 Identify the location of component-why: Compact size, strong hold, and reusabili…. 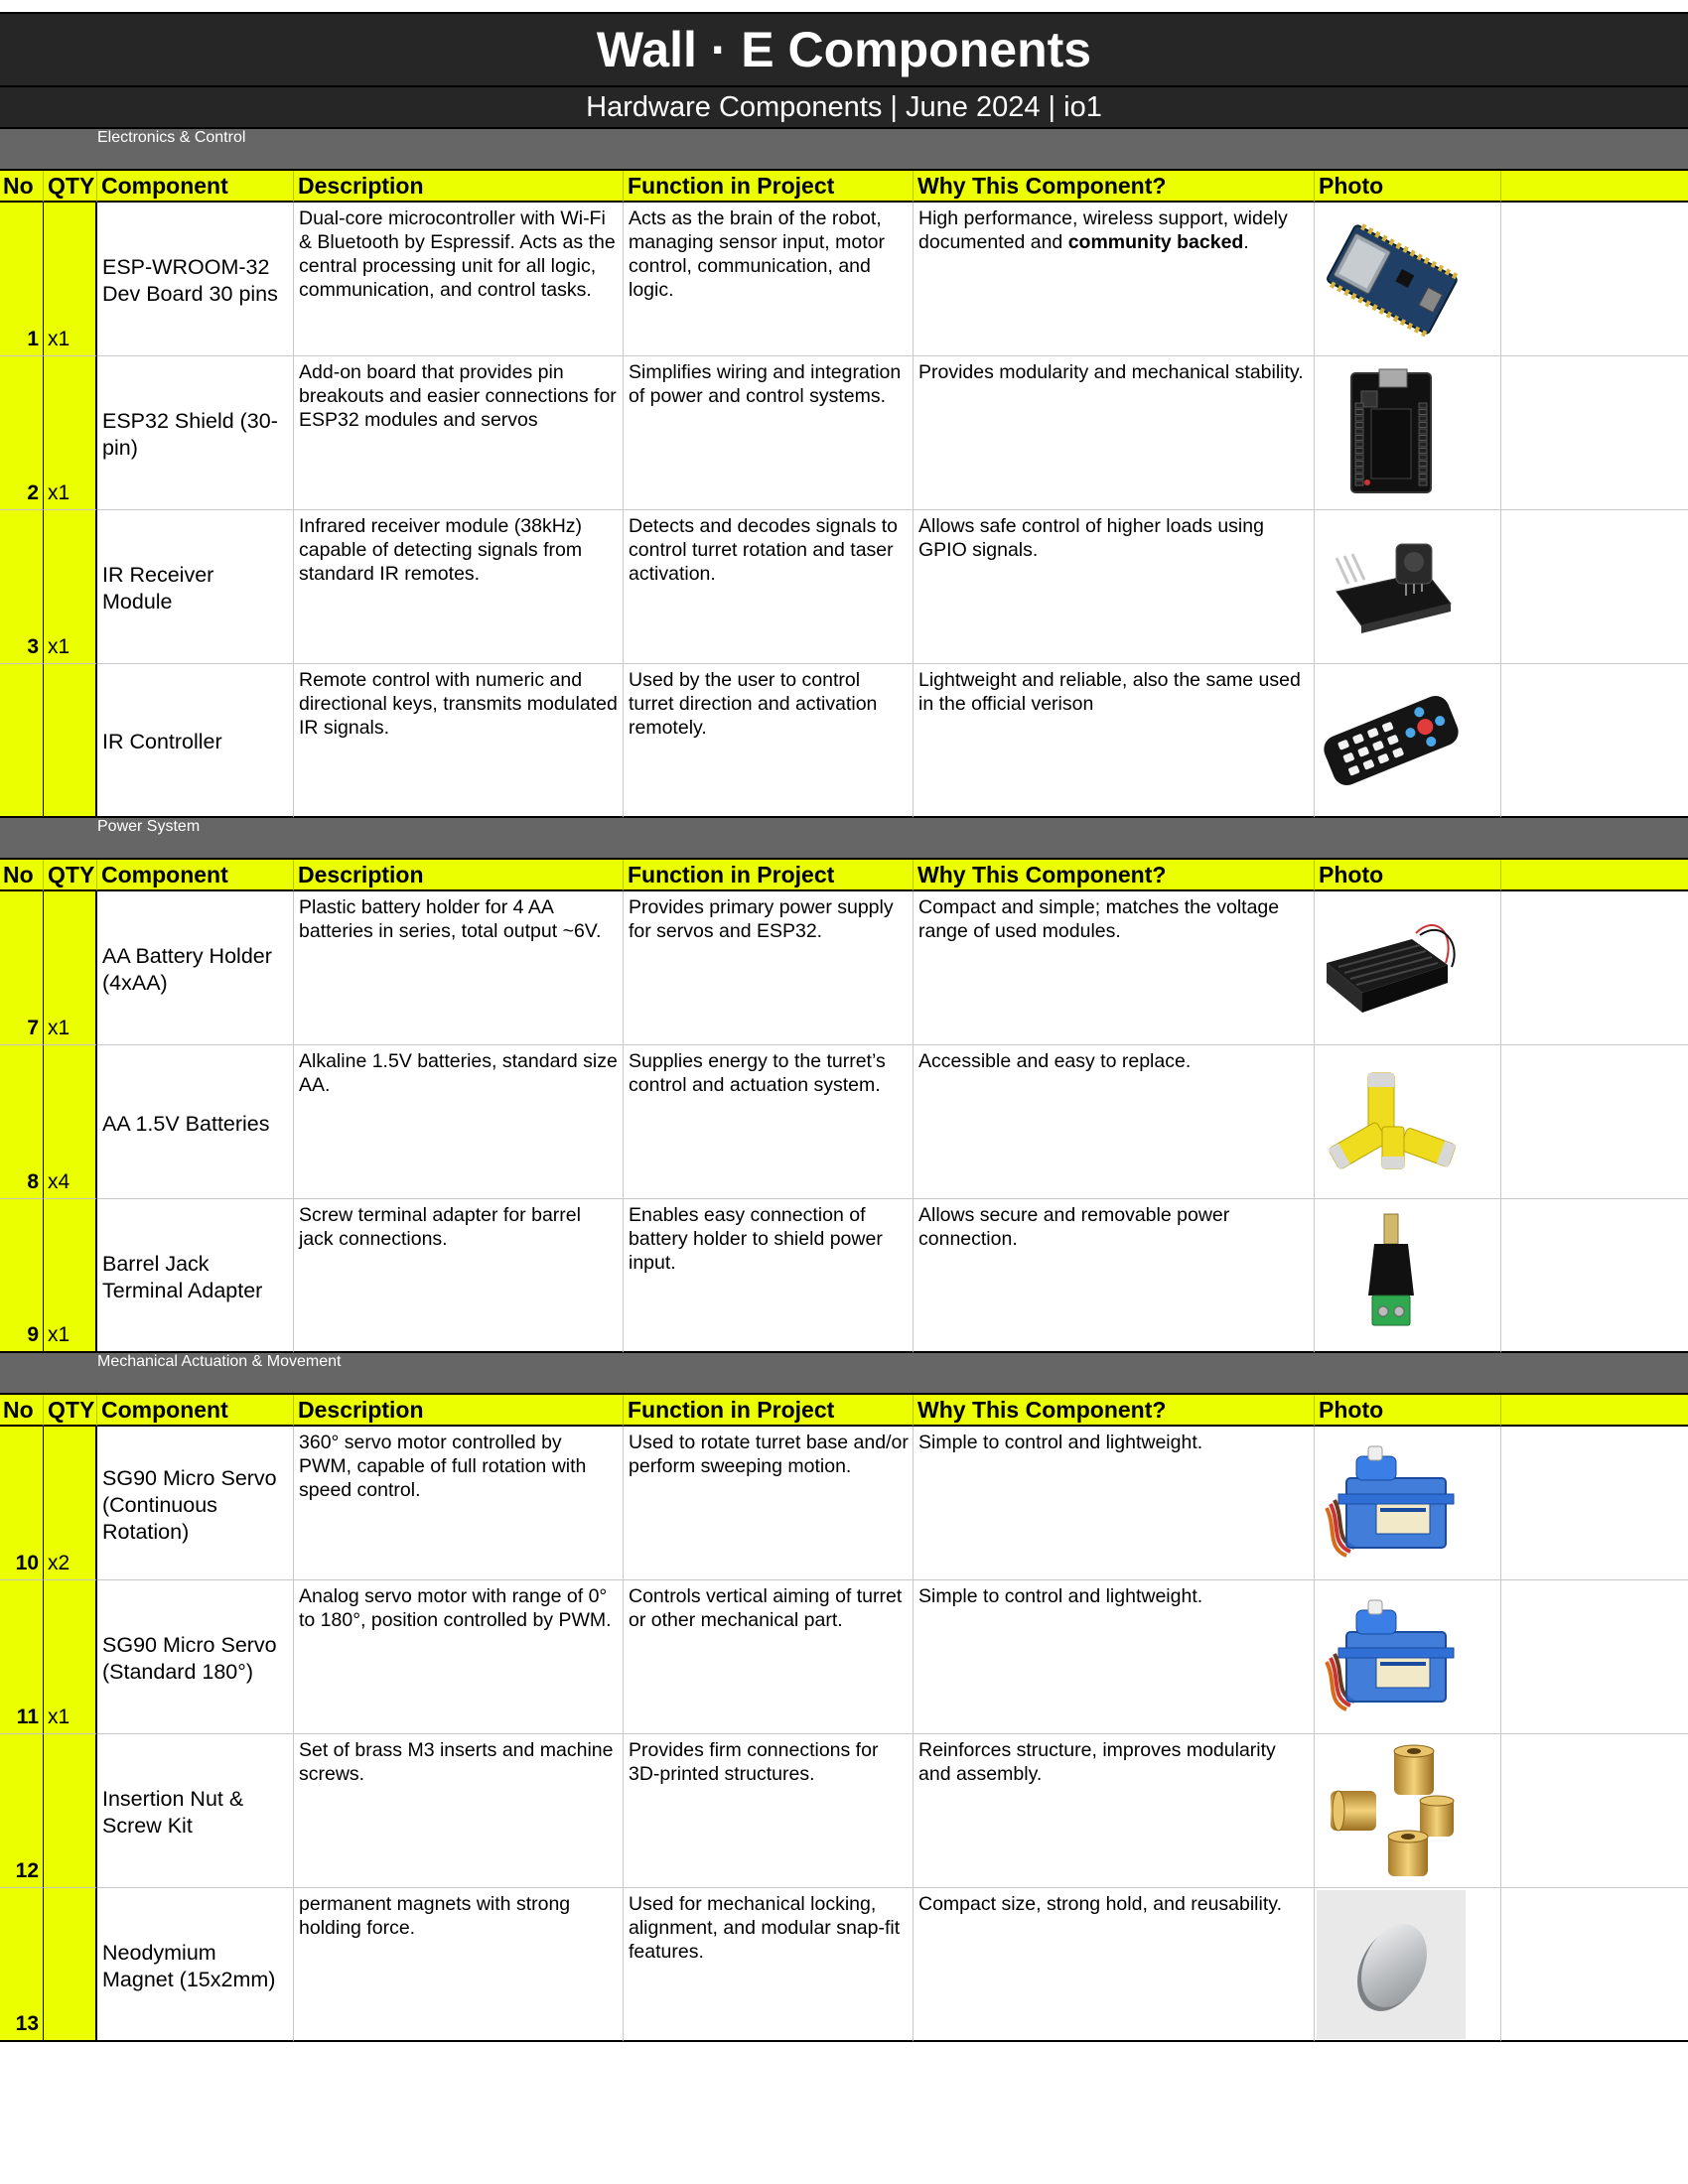
(1114, 1965).